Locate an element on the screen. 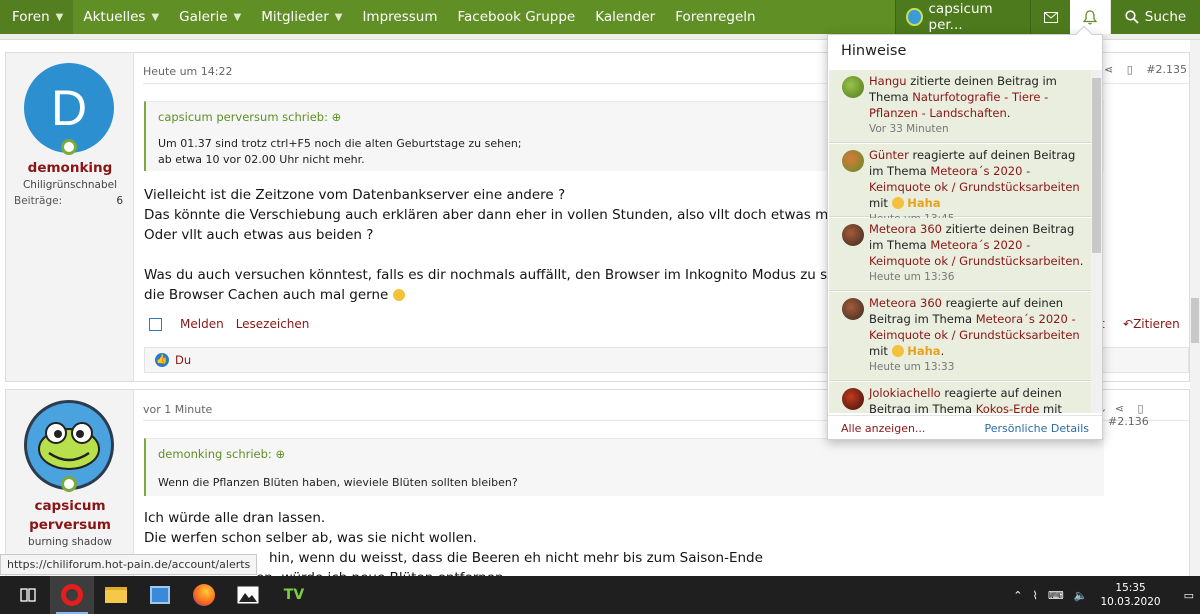 This screenshot has width=1200, height=614. photos-taskbar-button is located at coordinates (248, 595).